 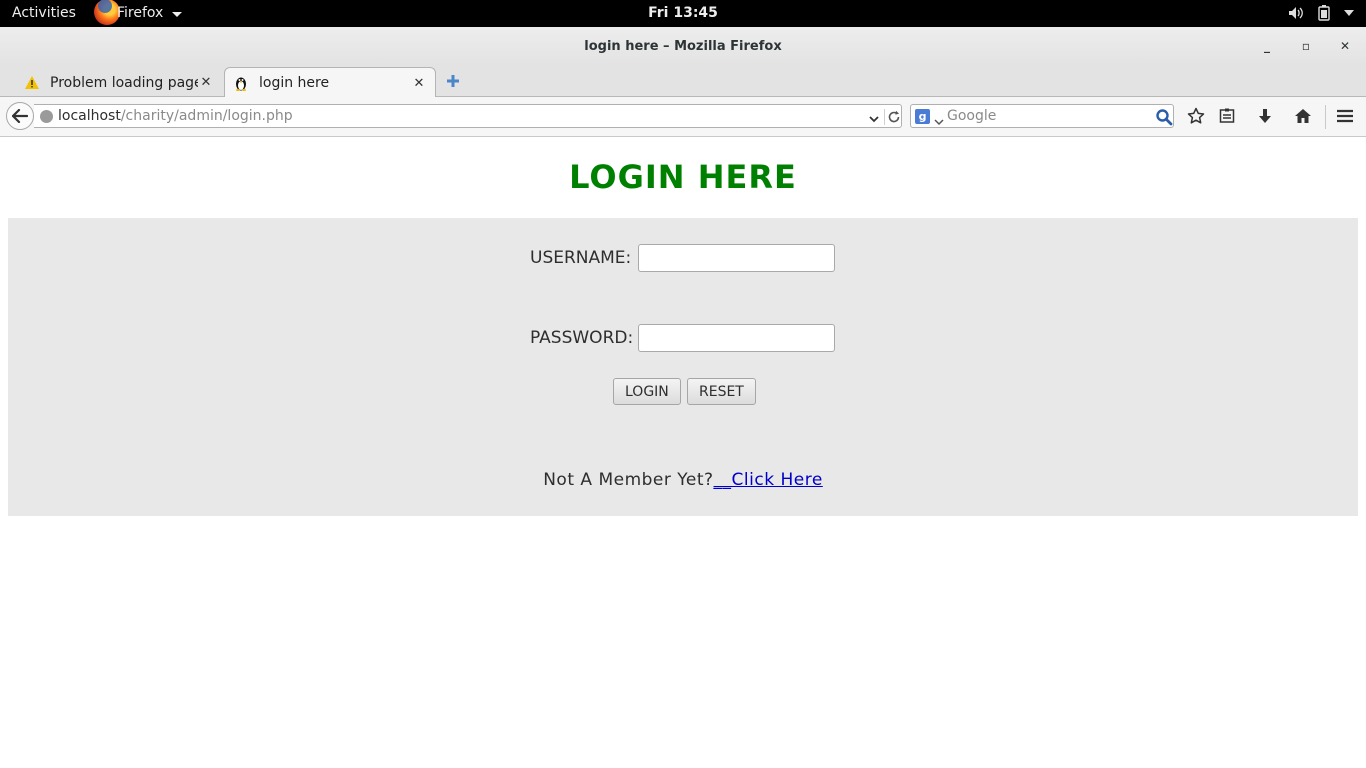 What do you see at coordinates (32, 83) in the screenshot?
I see `warning-icon` at bounding box center [32, 83].